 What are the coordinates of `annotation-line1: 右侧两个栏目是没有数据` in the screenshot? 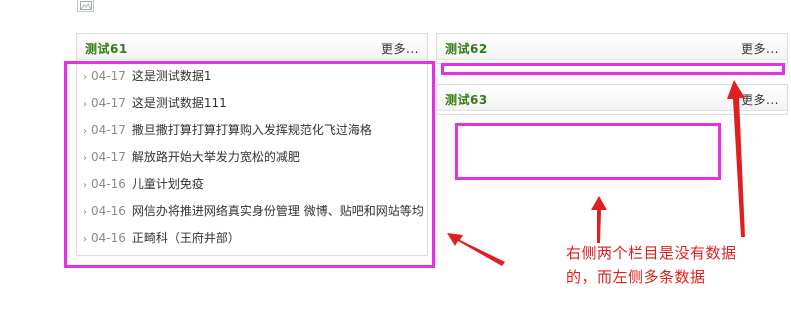 It's located at (651, 253).